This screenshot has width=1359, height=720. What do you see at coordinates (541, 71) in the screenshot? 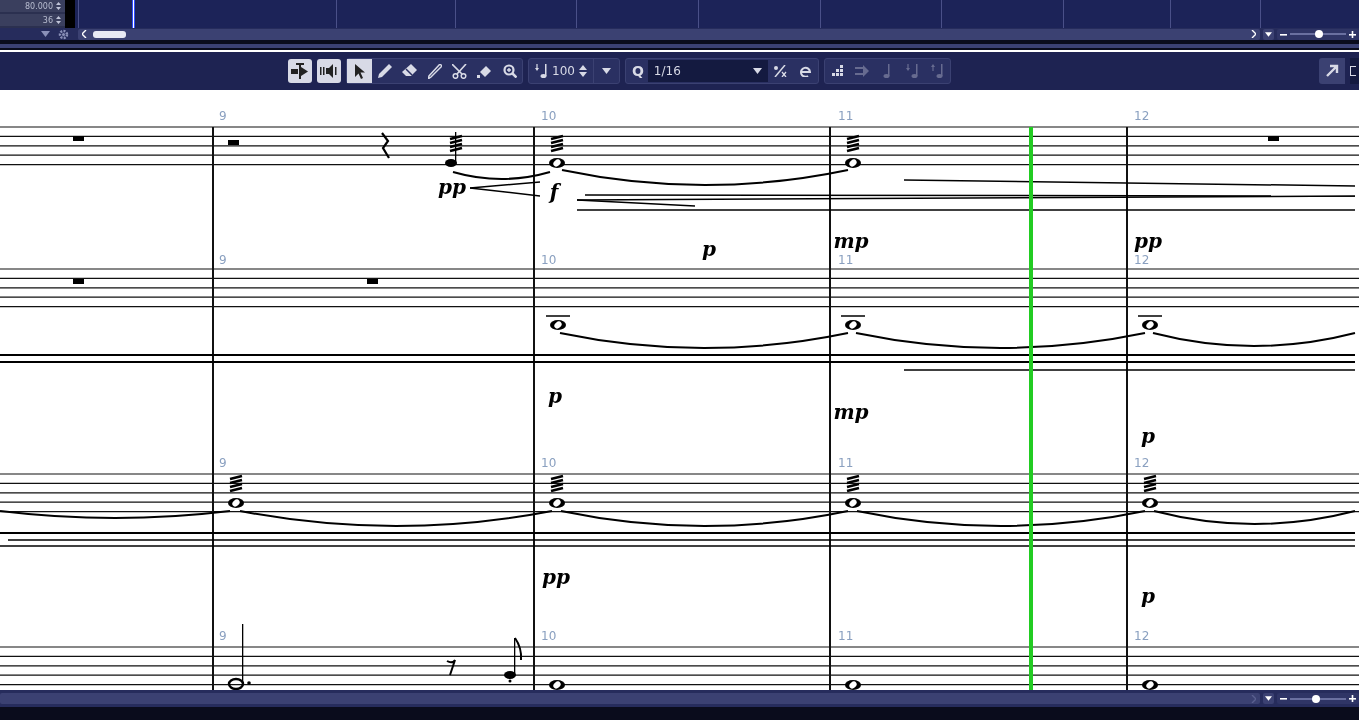
I see `note-velocity-icon` at bounding box center [541, 71].